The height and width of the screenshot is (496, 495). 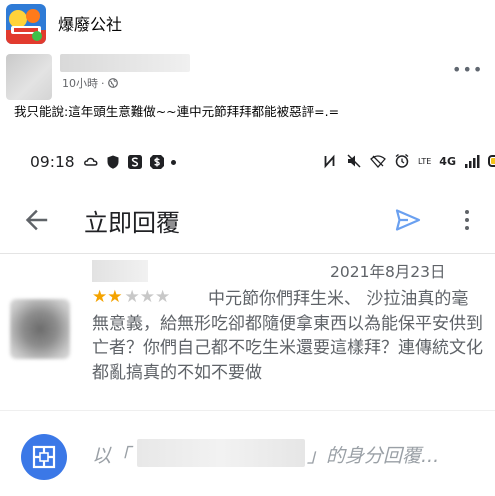 What do you see at coordinates (29, 77) in the screenshot?
I see `author-avatar` at bounding box center [29, 77].